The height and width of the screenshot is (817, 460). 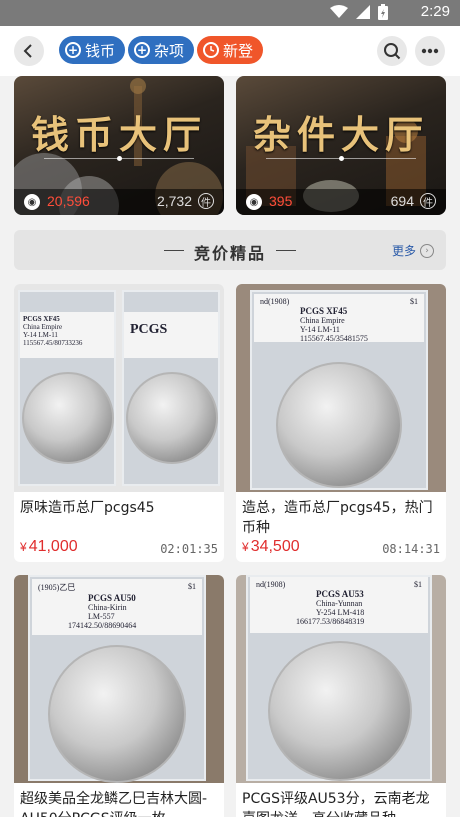 What do you see at coordinates (114, 804) in the screenshot?
I see `product-name: 超级美品全龙鳞乙巳吉林大圆-AU50分PCGS评级一枚` at bounding box center [114, 804].